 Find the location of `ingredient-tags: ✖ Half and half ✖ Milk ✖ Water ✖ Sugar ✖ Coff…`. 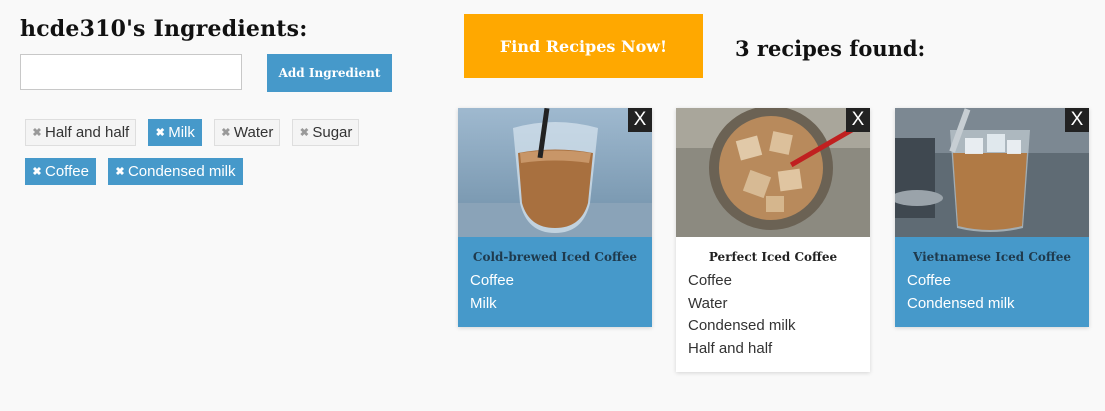

ingredient-tags: ✖ Half and half ✖ Milk ✖ Water ✖ Sugar ✖ Coff… is located at coordinates (225, 158).